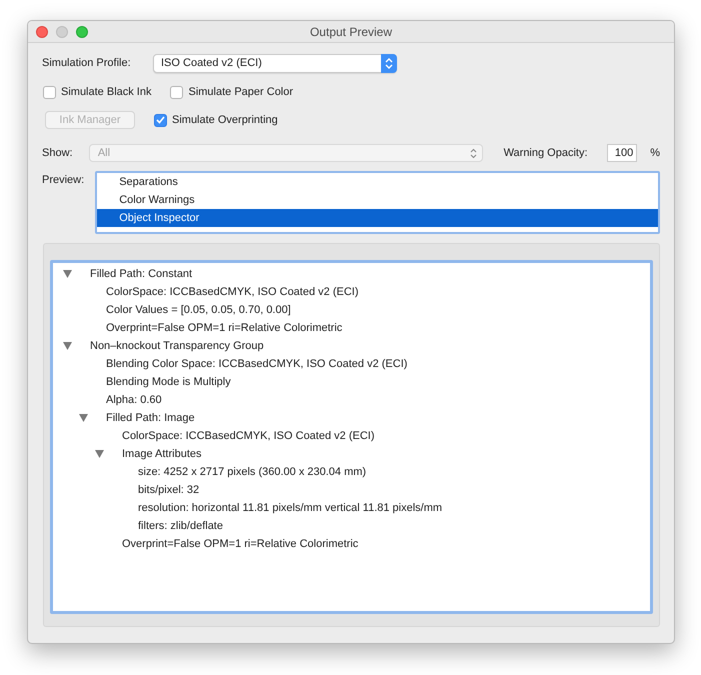 Image resolution: width=701 pixels, height=675 pixels. I want to click on tree-item: filters: zlib/deflate, so click(180, 526).